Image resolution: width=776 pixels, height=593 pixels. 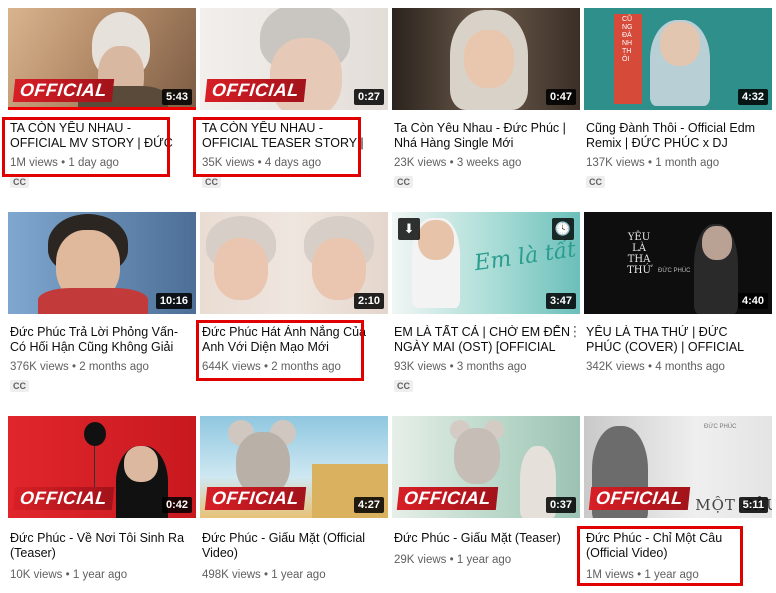 I want to click on view-count: 137K views, so click(x=615, y=163).